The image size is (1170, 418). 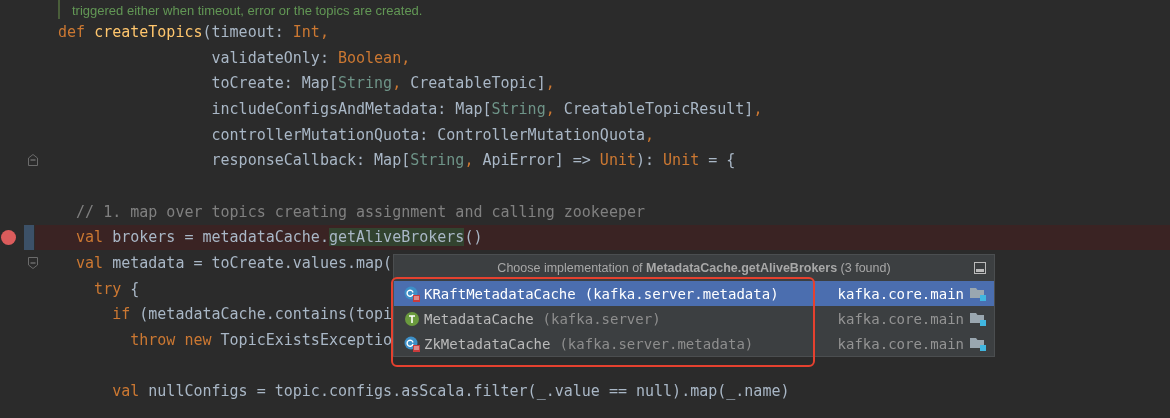 I want to click on code-line: val brokers = metadataCache.getAliveBrokers(), so click(x=279, y=237).